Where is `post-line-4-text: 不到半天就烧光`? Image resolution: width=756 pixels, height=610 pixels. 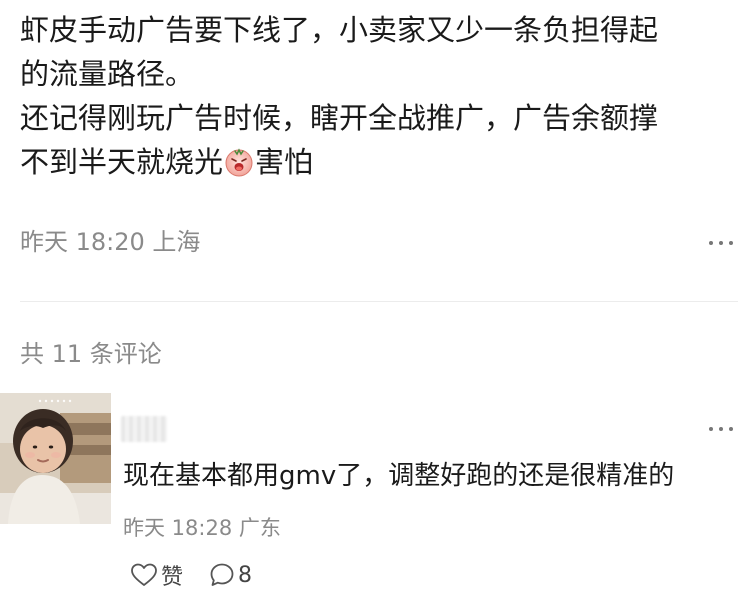
post-line-4-text: 不到半天就烧光 is located at coordinates (122, 162).